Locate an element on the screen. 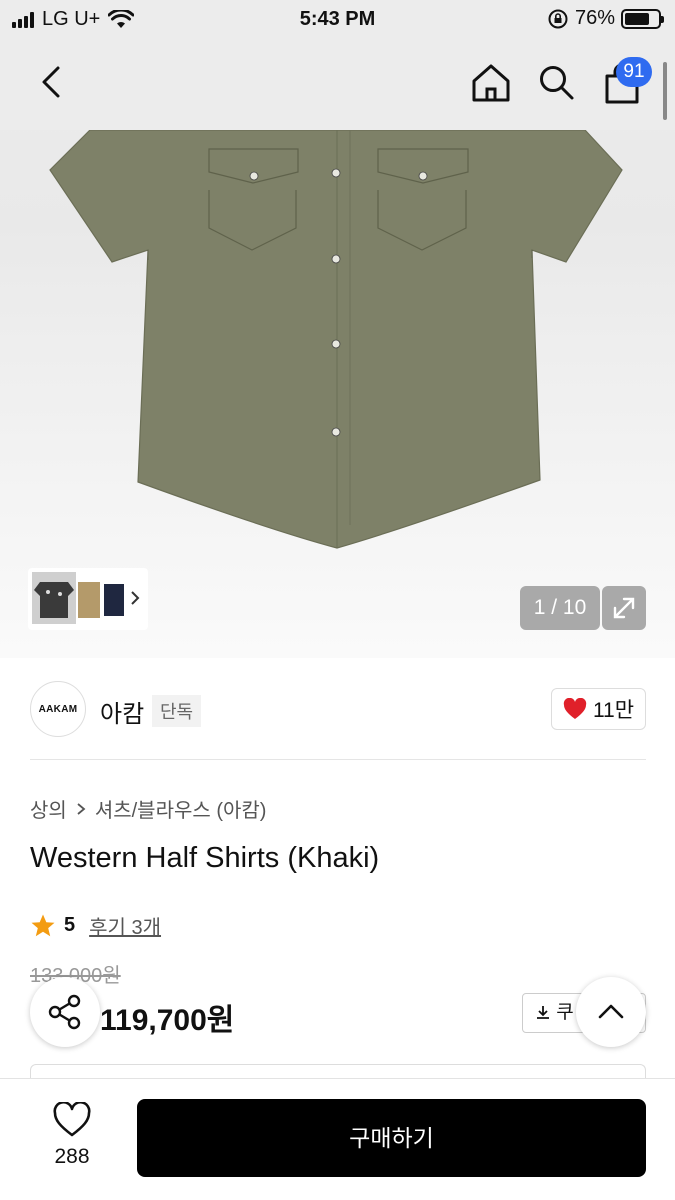 Image resolution: width=675 pixels, height=1200 pixels. wishlist-count: 288 is located at coordinates (72, 1156).